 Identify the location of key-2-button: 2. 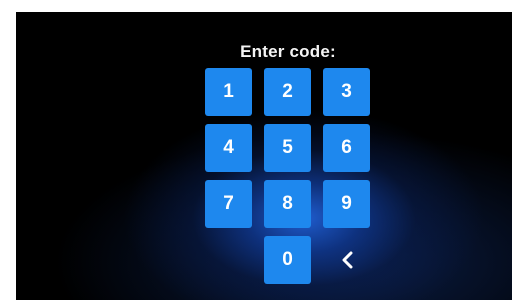
(287, 92).